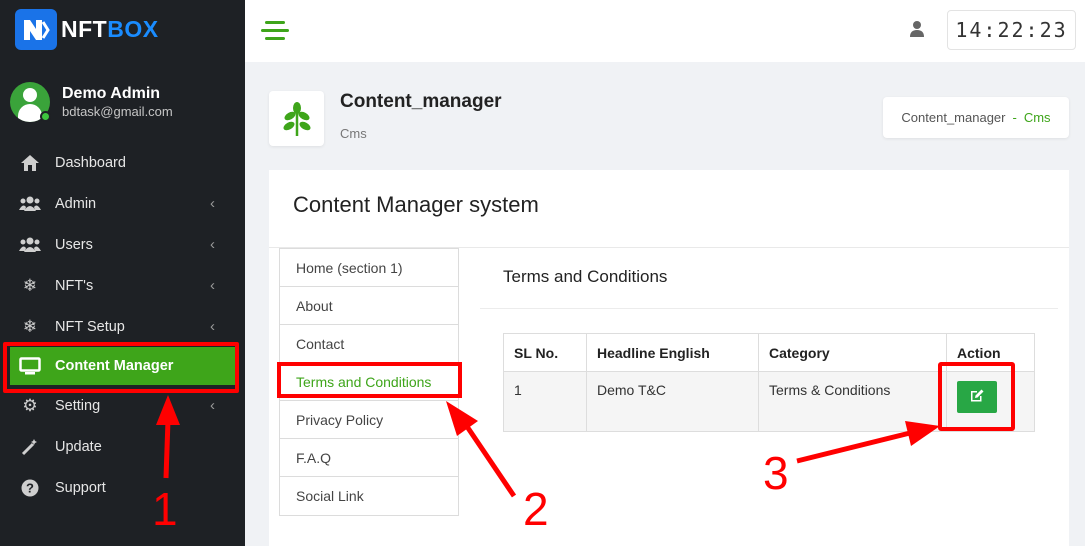 The image size is (1085, 546). Describe the element at coordinates (275, 31) in the screenshot. I see `menu-toggle-icon` at that location.